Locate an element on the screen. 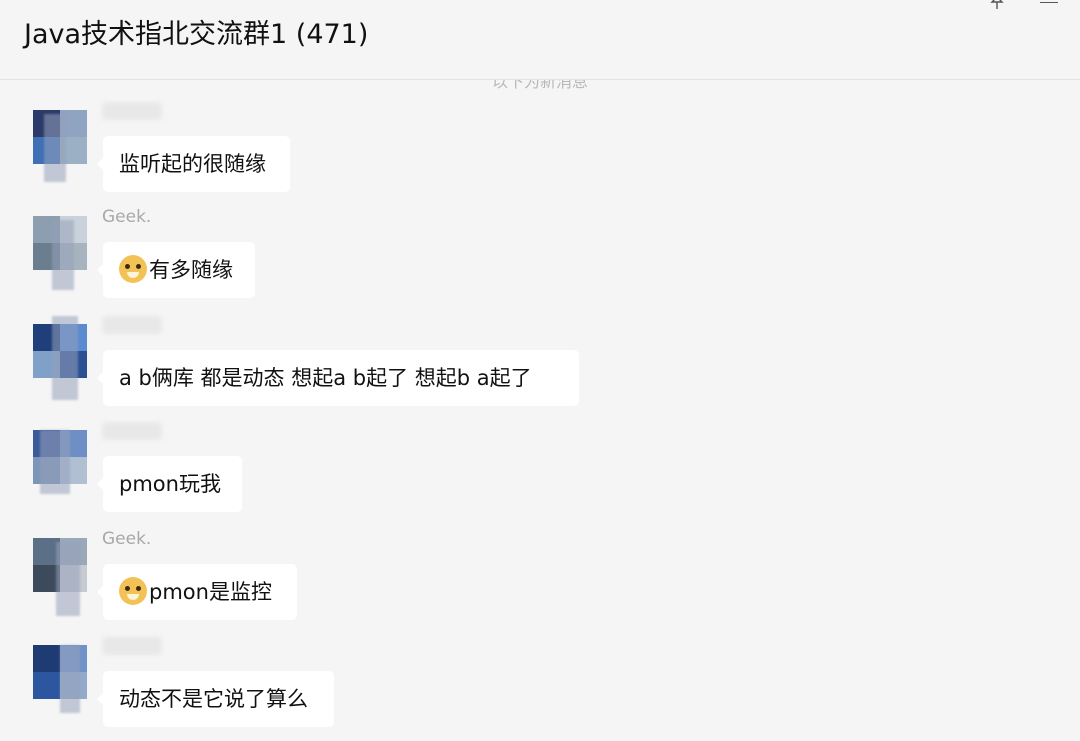 This screenshot has height=741, width=1080. message-bubble: 监听起的很随缘 is located at coordinates (193, 164).